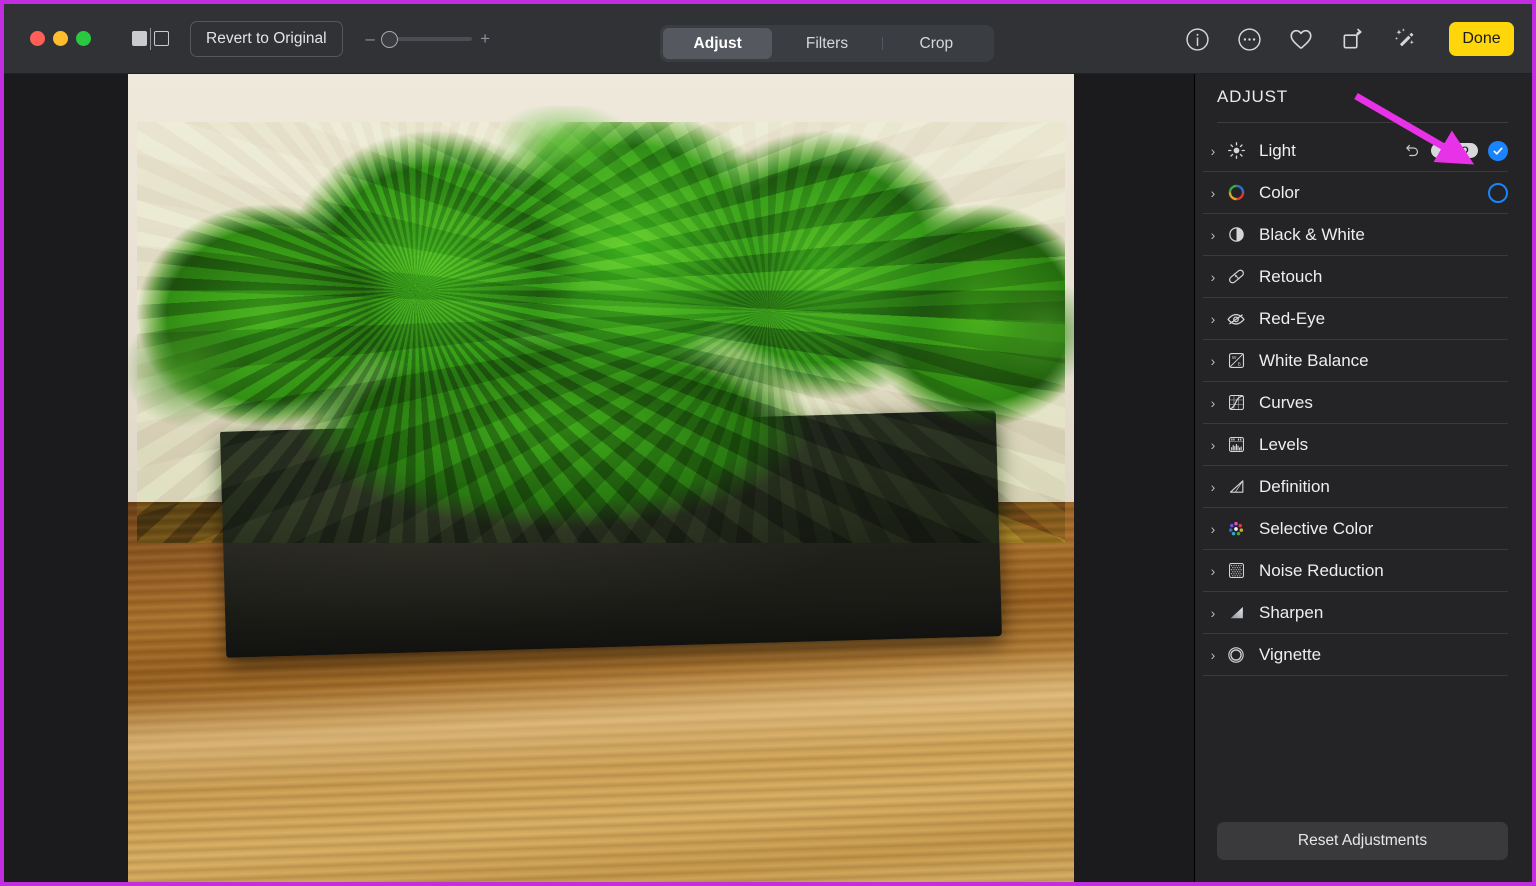 This screenshot has width=1536, height=886. Describe the element at coordinates (370, 38) in the screenshot. I see `zoom-out-icon: –` at that location.